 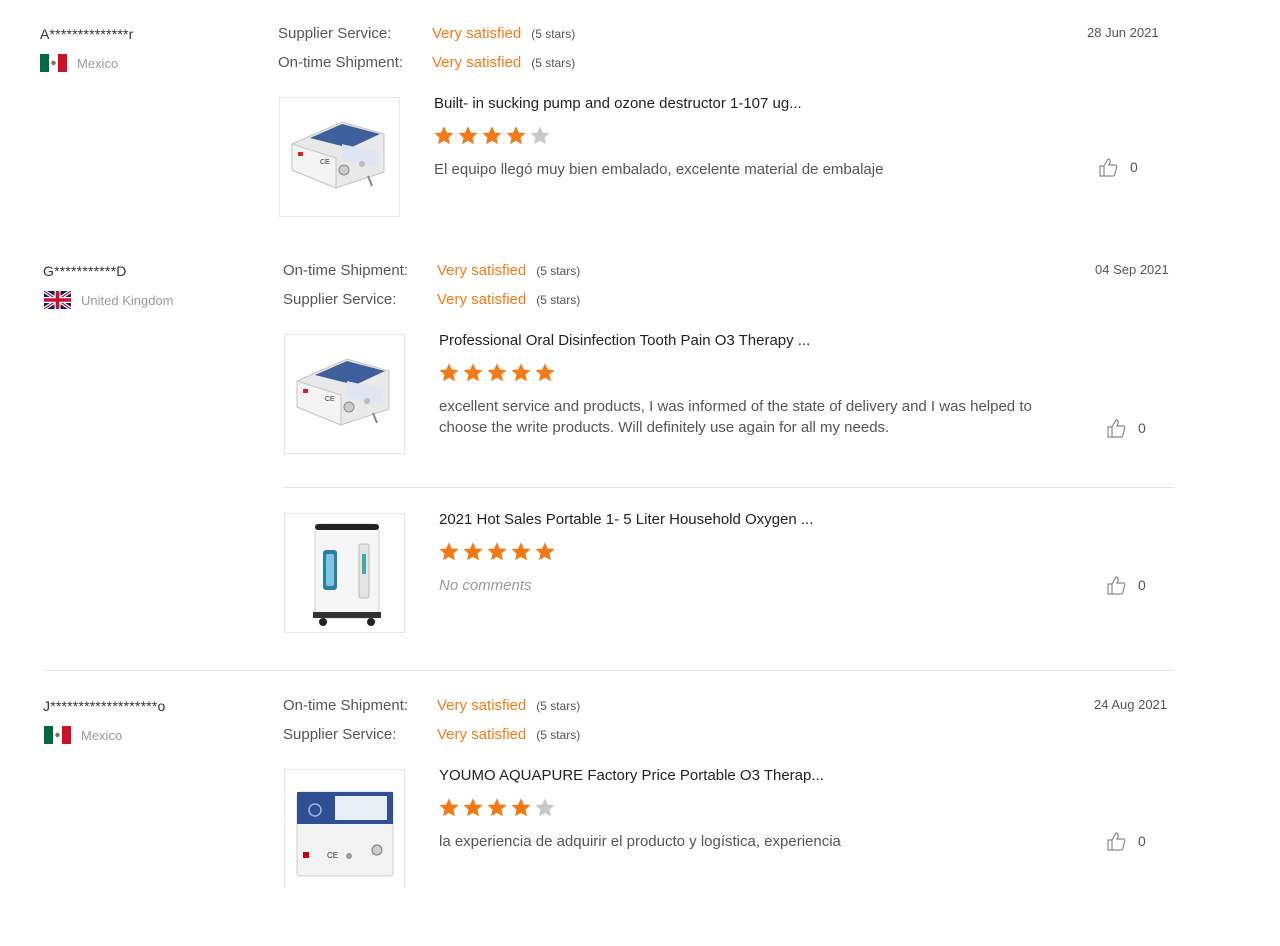 What do you see at coordinates (608, 670) in the screenshot?
I see `review-divider` at bounding box center [608, 670].